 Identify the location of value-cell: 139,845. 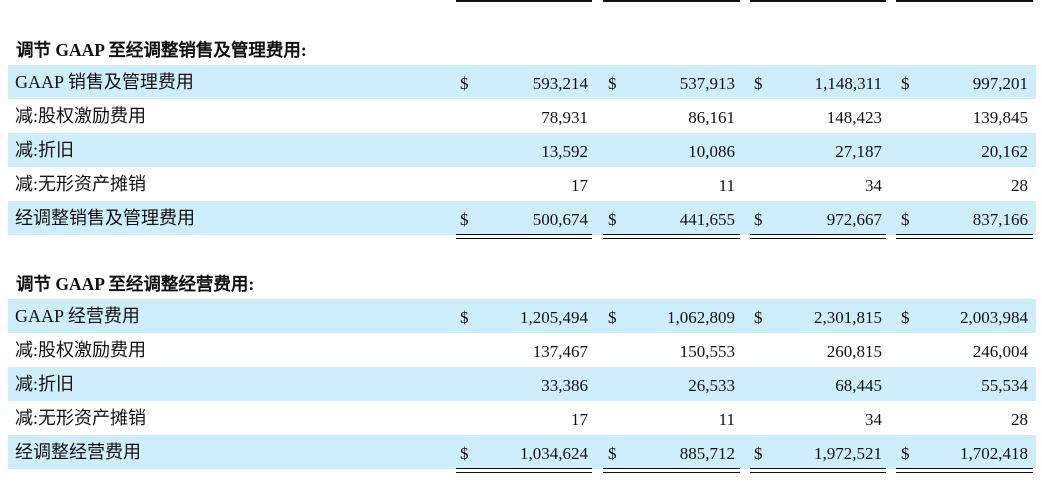
(1000, 117).